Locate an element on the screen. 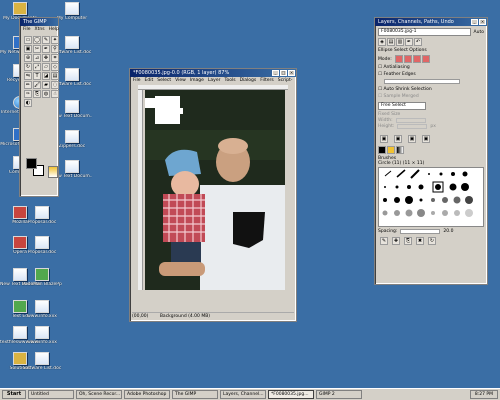 The height and width of the screenshot is (400, 500). layers-tab-icon: ▤ is located at coordinates (391, 42).